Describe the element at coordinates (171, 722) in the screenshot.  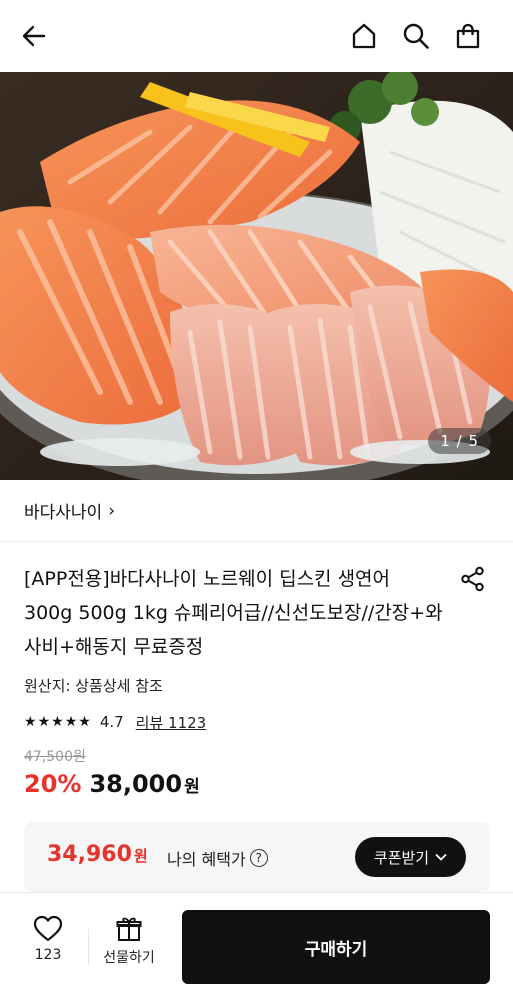
I see `review-link: 리뷰 1123` at that location.